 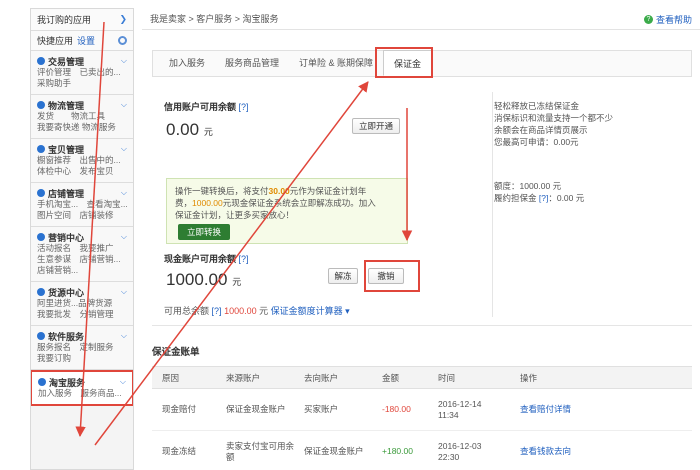 What do you see at coordinates (601, 450) in the screenshot?
I see `view-money-flow-link: 查看钱款去向` at bounding box center [601, 450].